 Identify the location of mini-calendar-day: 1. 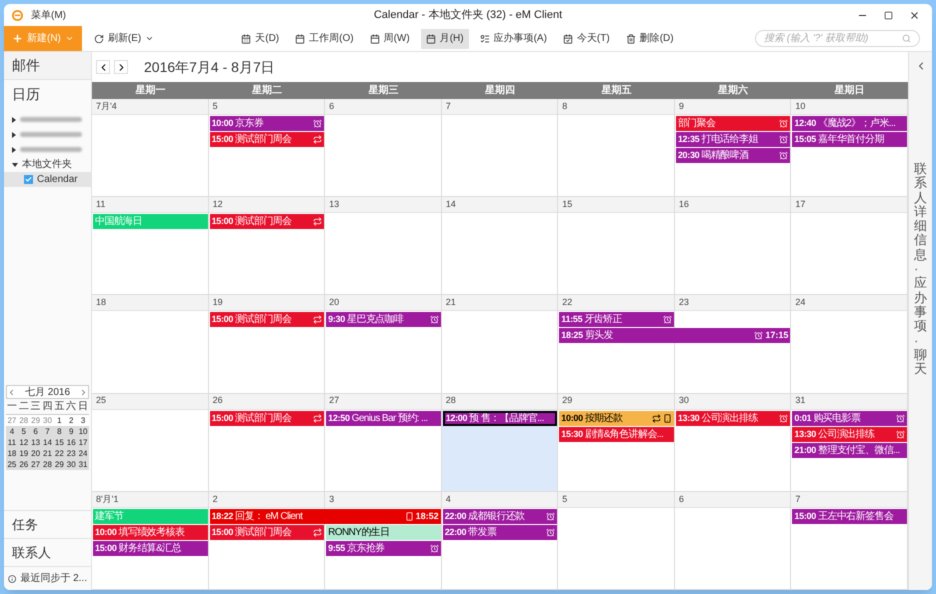
(59, 420).